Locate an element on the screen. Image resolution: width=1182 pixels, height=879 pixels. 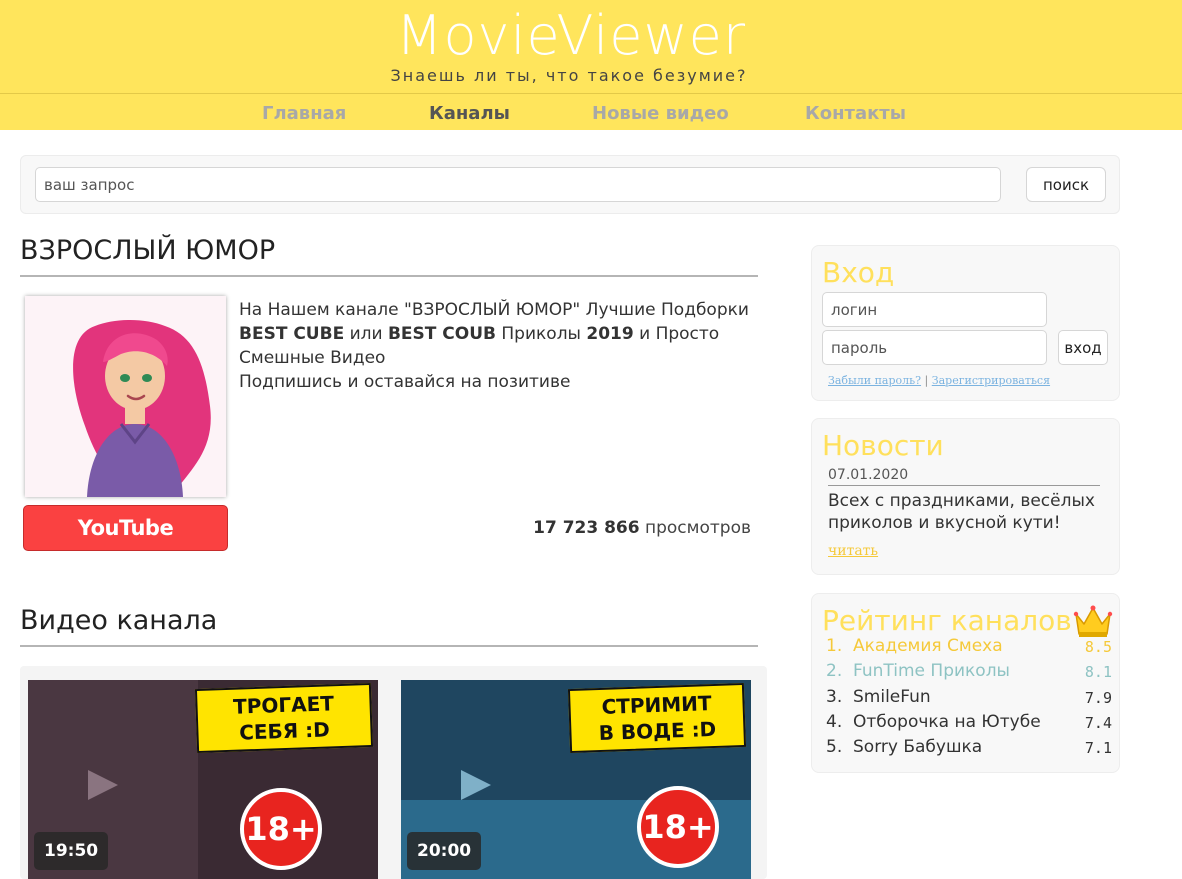
rating-item: 4. Отборочка на Ютубе 7.4 is located at coordinates (969, 724).